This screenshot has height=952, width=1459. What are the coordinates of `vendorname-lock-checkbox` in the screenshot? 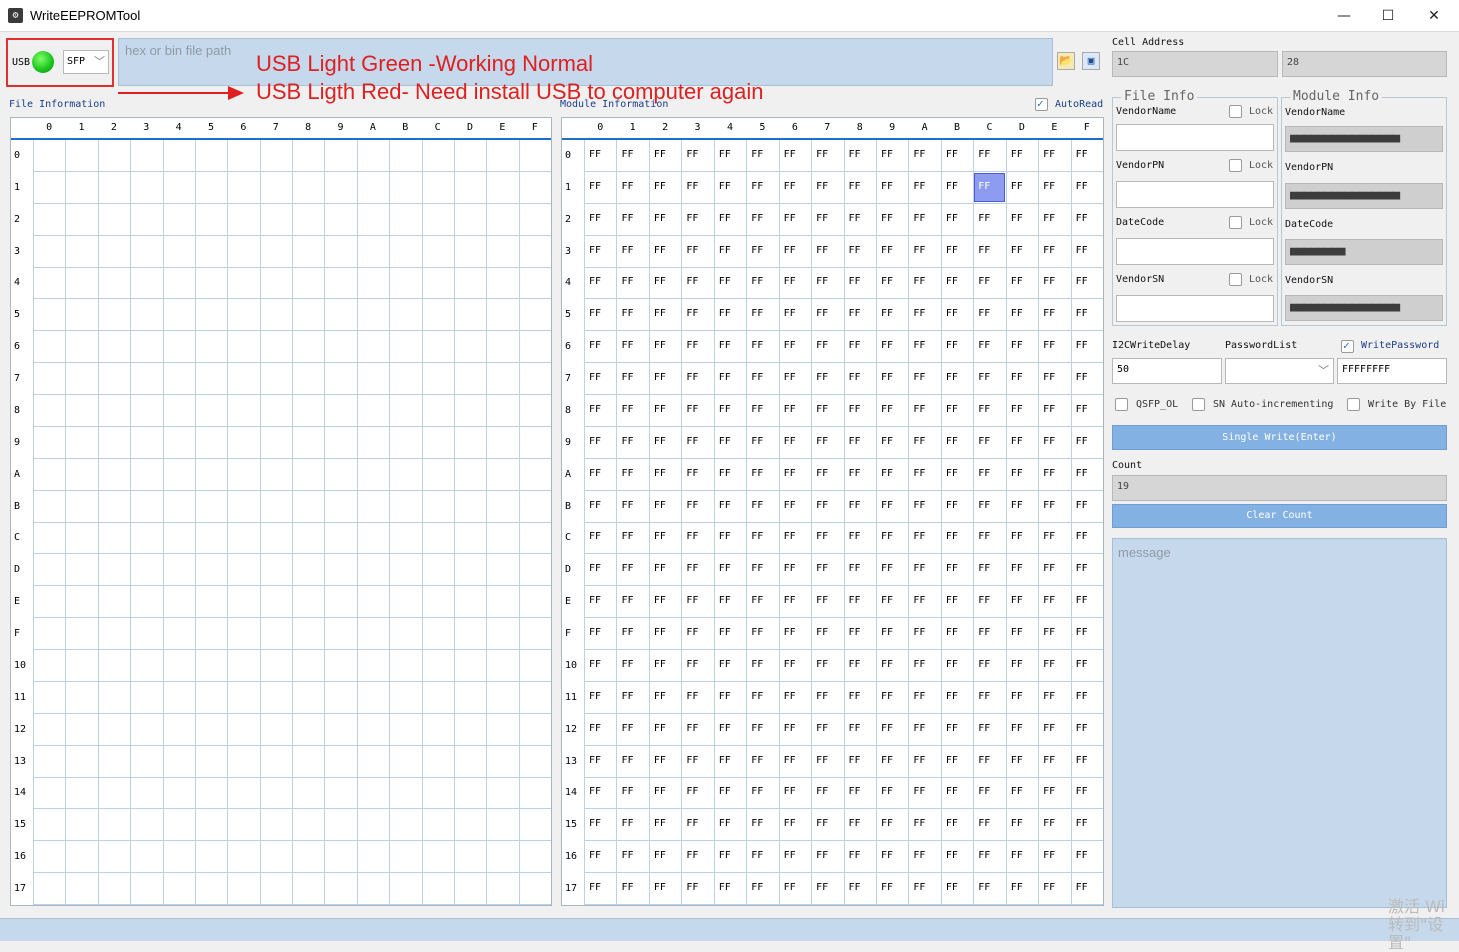 It's located at (1235, 111).